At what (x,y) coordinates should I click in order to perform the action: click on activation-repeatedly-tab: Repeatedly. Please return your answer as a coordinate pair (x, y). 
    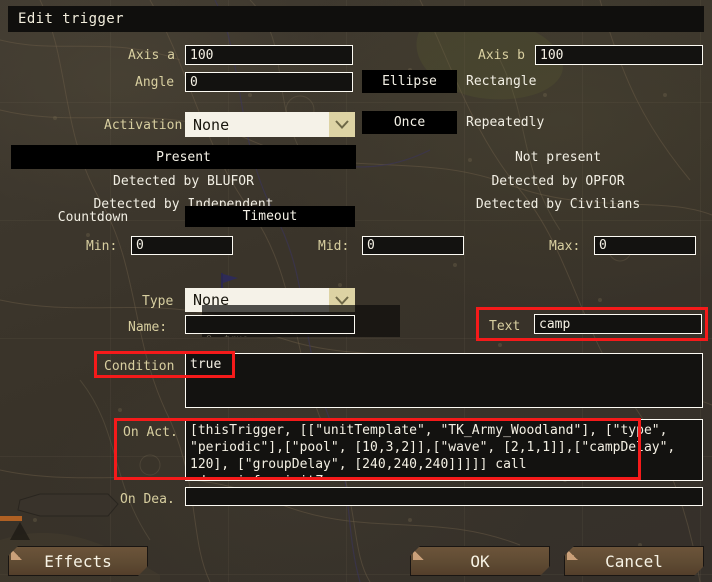
    Looking at the image, I should click on (526, 122).